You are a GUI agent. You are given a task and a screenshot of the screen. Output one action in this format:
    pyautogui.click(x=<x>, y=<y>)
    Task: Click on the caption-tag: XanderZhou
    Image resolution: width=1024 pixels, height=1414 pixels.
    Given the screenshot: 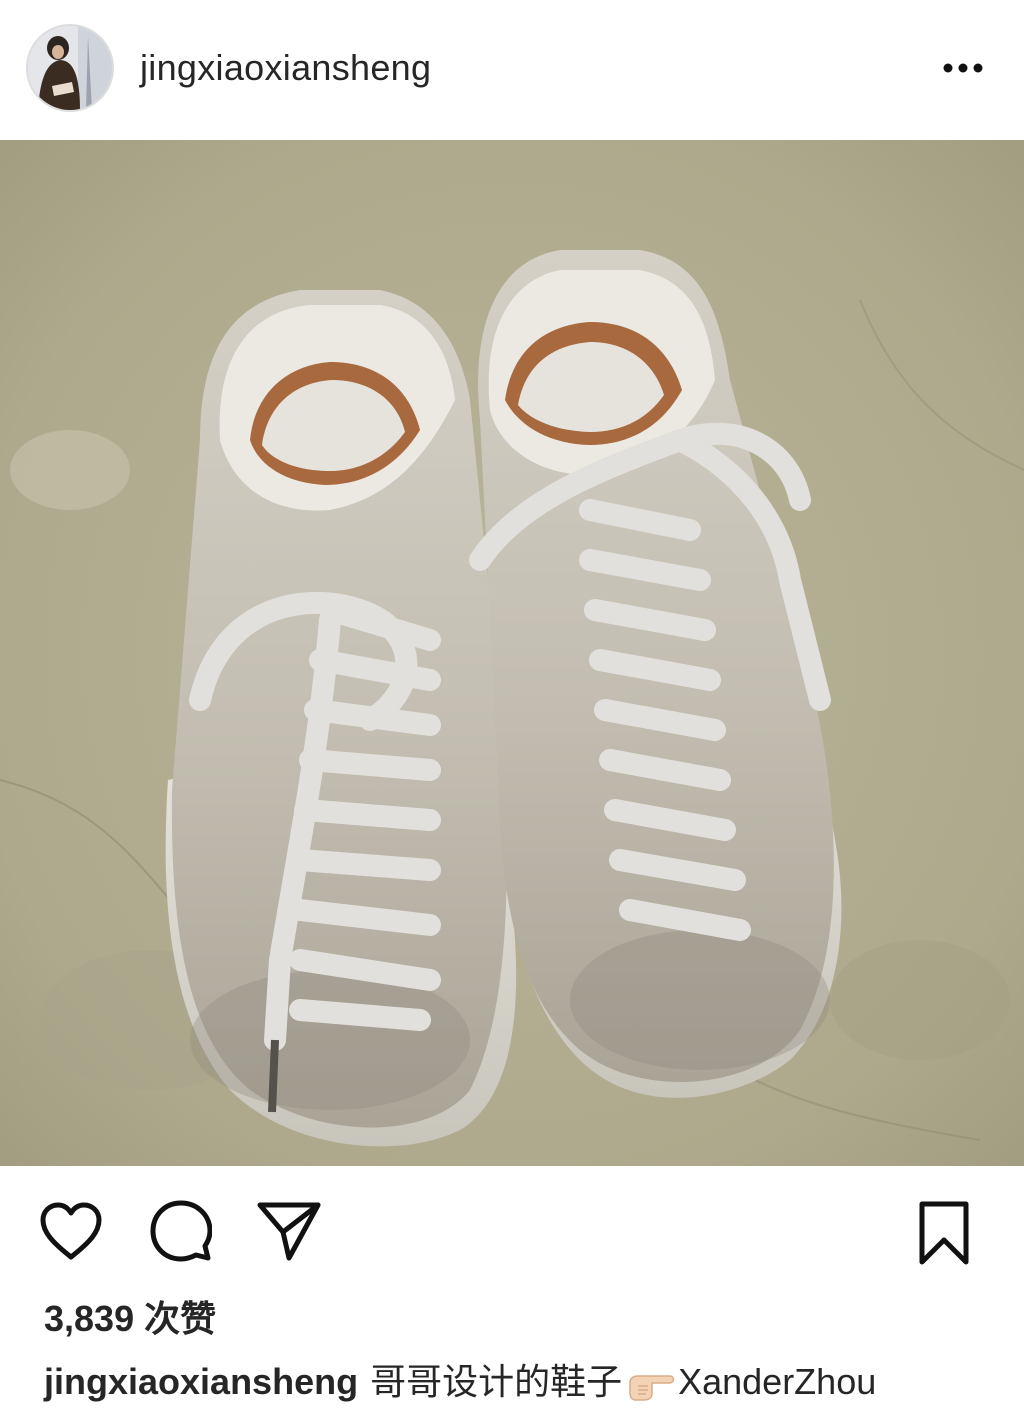 What is the action you would take?
    pyautogui.click(x=777, y=1381)
    